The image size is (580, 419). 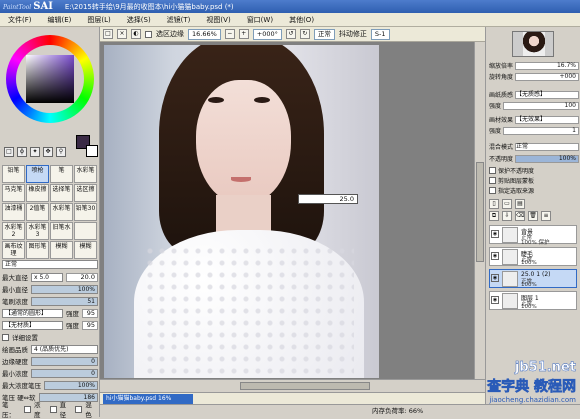 What do you see at coordinates (179, 20) in the screenshot?
I see `menu-filter: 滤镜(T)` at bounding box center [179, 20].